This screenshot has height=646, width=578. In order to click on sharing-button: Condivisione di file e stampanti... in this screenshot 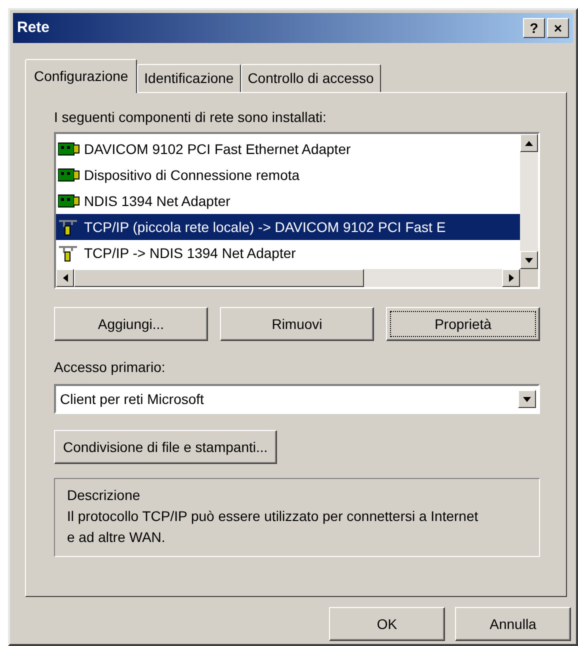, I will do `click(165, 447)`.